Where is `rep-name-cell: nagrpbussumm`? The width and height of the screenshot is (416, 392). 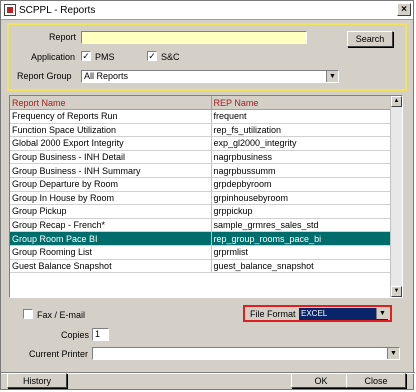
rep-name-cell: nagrpbussumm is located at coordinates (301, 170).